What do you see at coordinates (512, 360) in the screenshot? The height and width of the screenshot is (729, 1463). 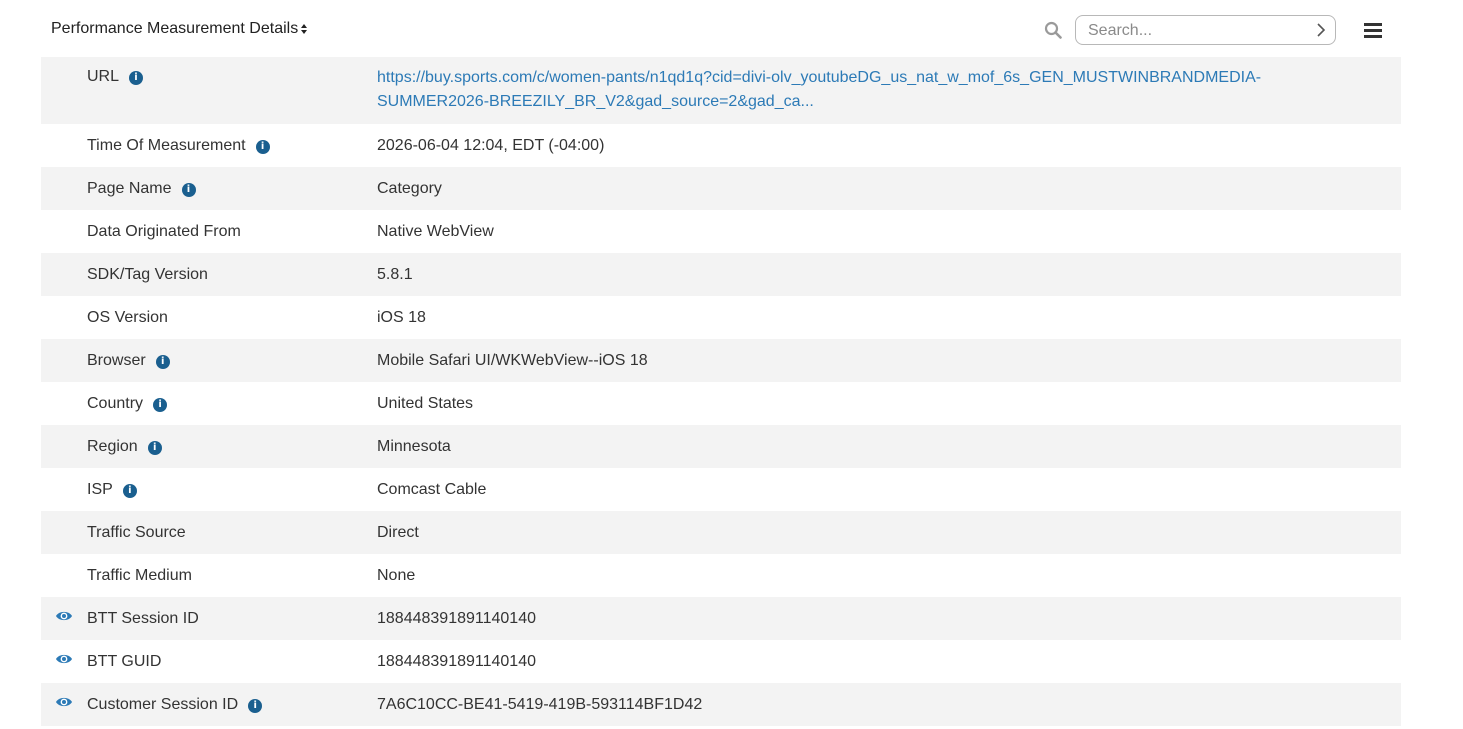 I see `detail-value: Mobile Safari UI/WKWebView--iOS 18` at bounding box center [512, 360].